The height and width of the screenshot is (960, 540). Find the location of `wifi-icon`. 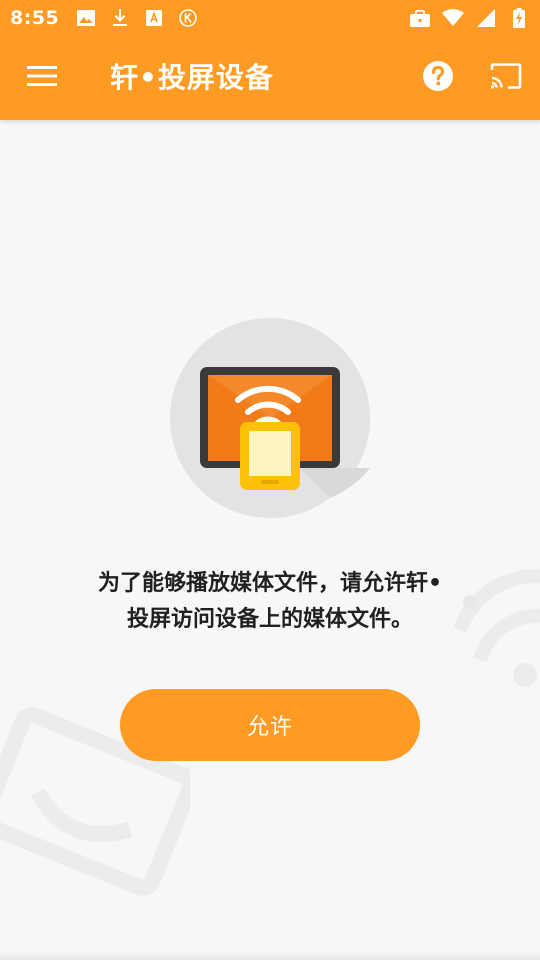

wifi-icon is located at coordinates (453, 18).